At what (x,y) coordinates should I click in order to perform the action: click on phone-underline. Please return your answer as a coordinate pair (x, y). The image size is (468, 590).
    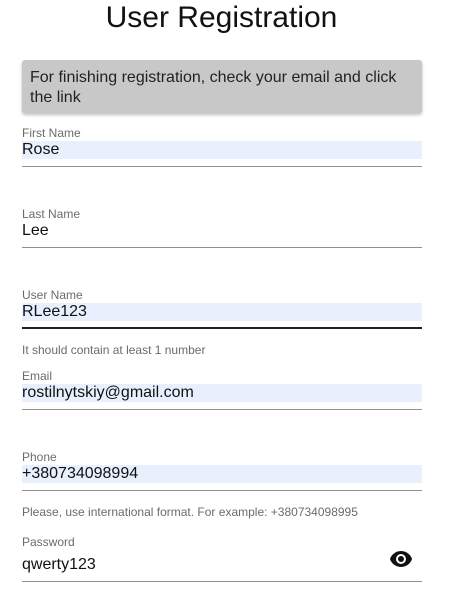
    Looking at the image, I should click on (222, 490).